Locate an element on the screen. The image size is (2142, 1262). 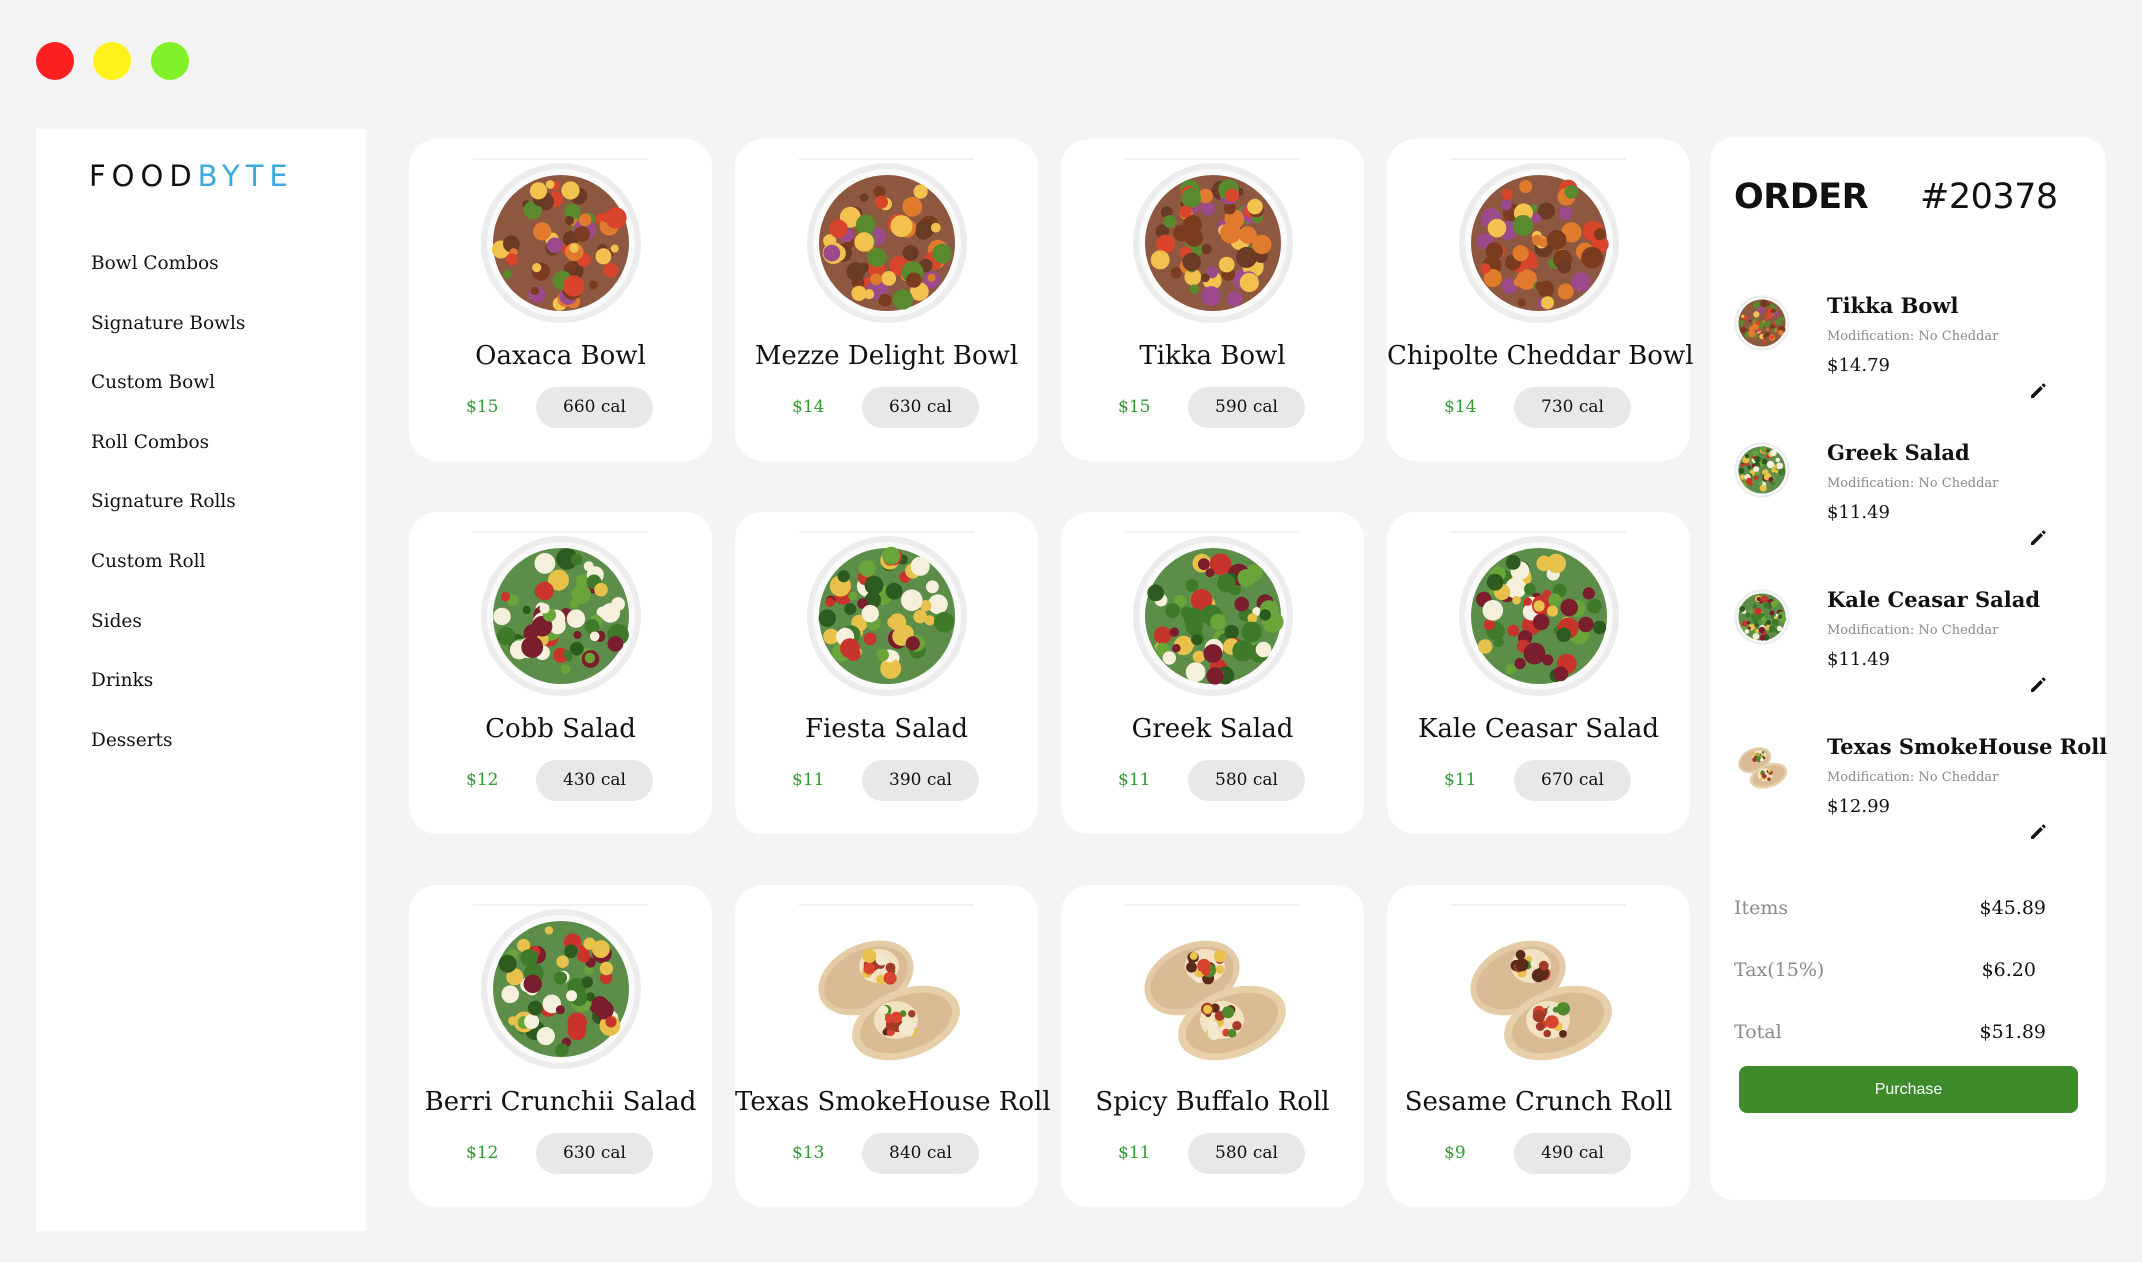
calories-badge: 840 cal is located at coordinates (920, 1153).